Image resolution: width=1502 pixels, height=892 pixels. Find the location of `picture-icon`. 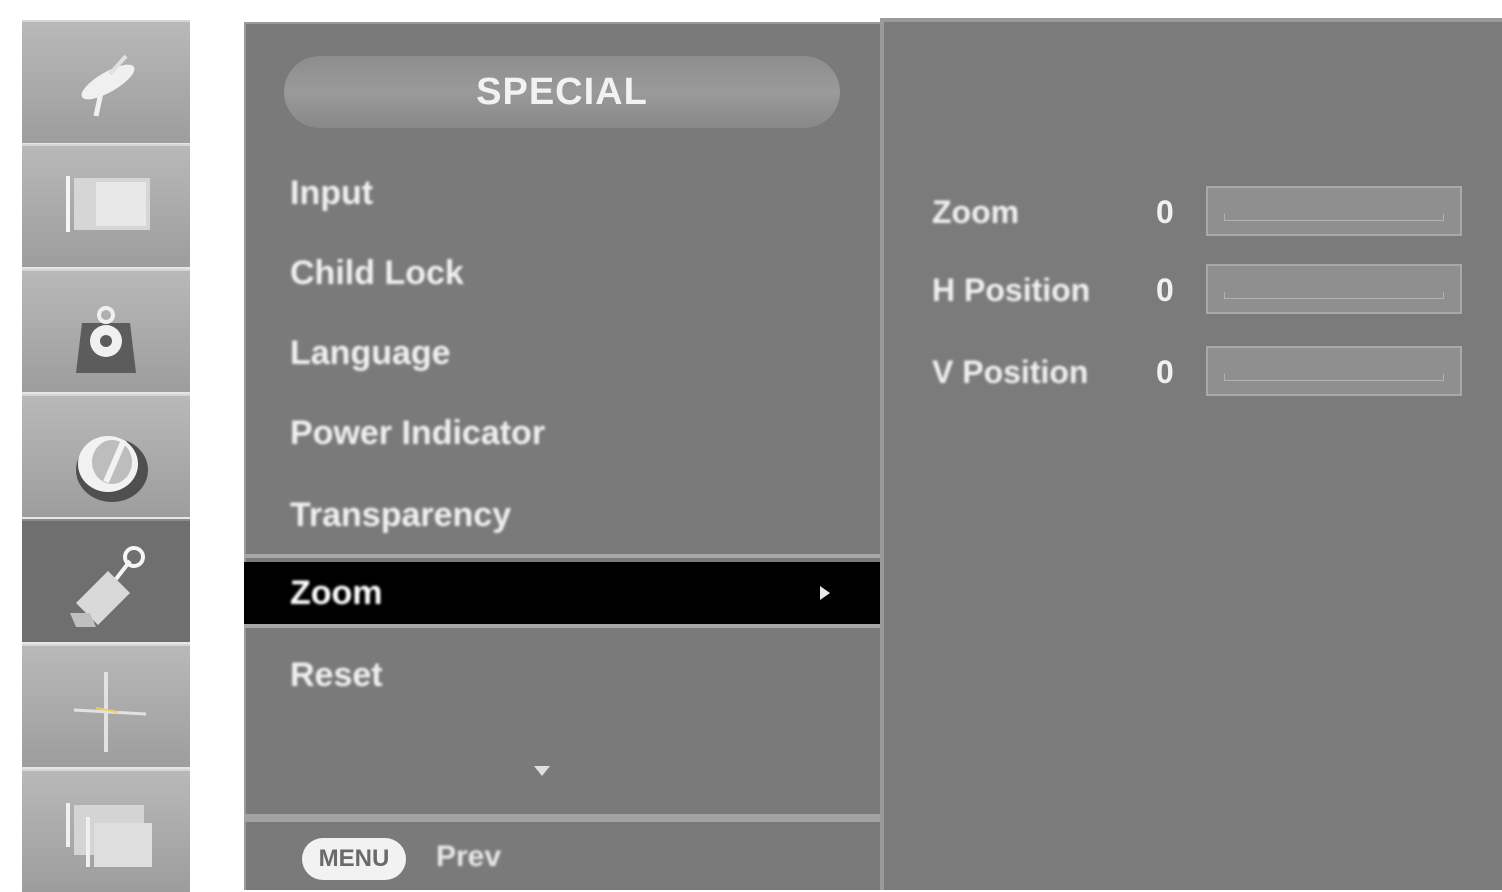

picture-icon is located at coordinates (108, 204).